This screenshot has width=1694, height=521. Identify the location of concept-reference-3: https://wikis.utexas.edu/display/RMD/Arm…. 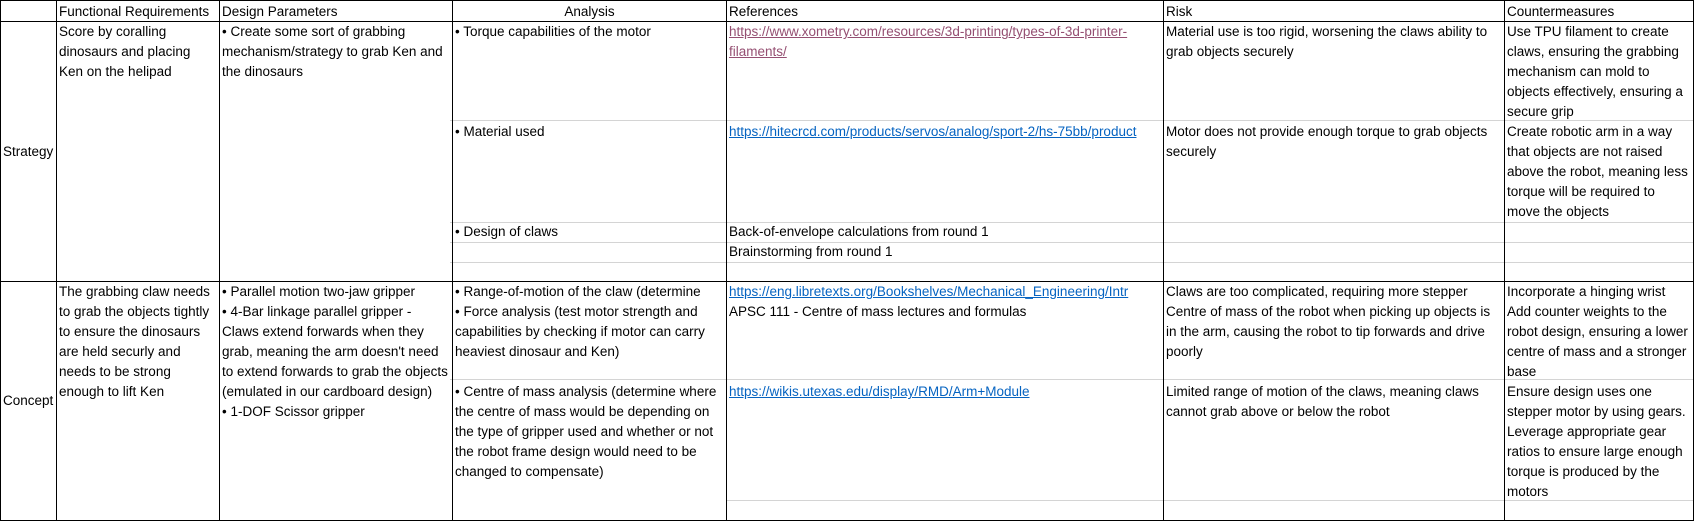
(945, 392).